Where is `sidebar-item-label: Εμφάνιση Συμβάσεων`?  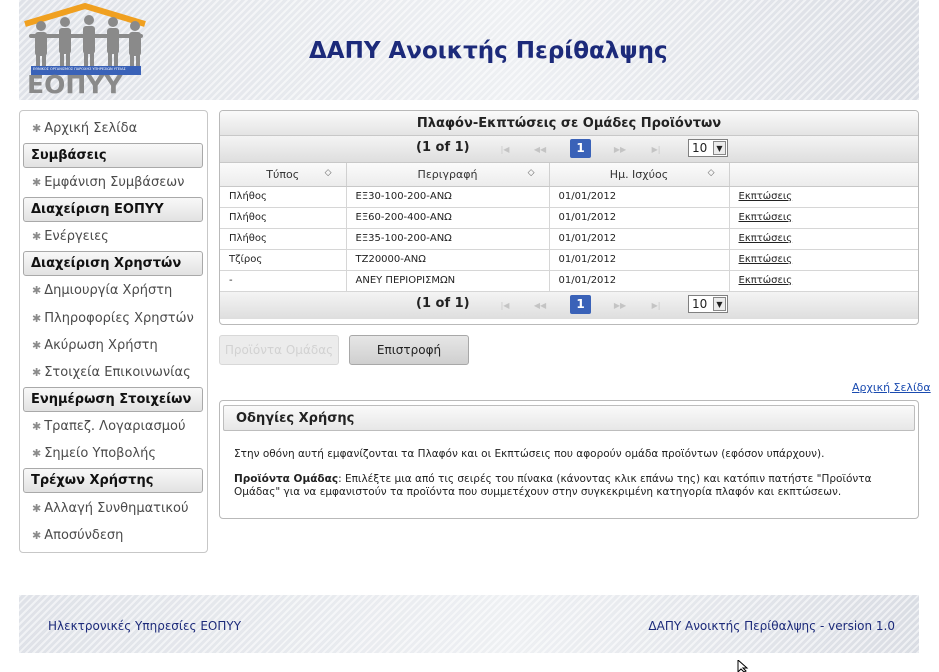
sidebar-item-label: Εμφάνιση Συμβάσεων is located at coordinates (114, 182).